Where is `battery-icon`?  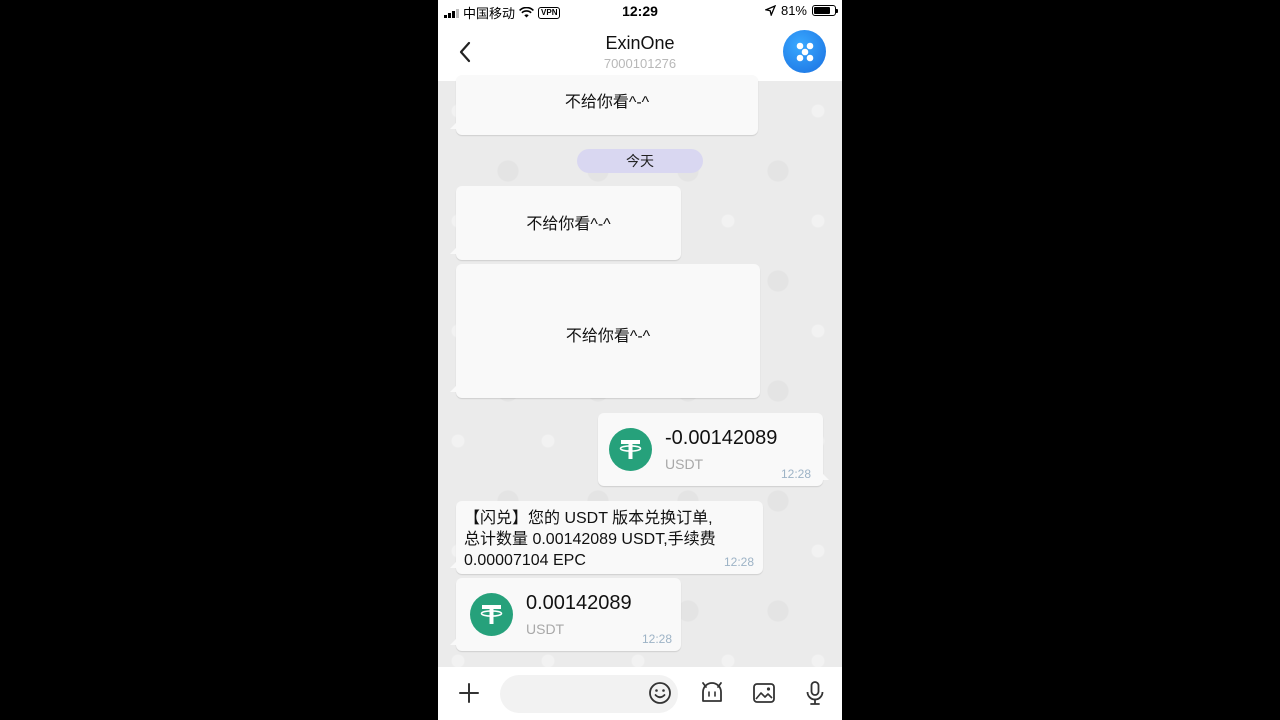
battery-icon is located at coordinates (825, 10).